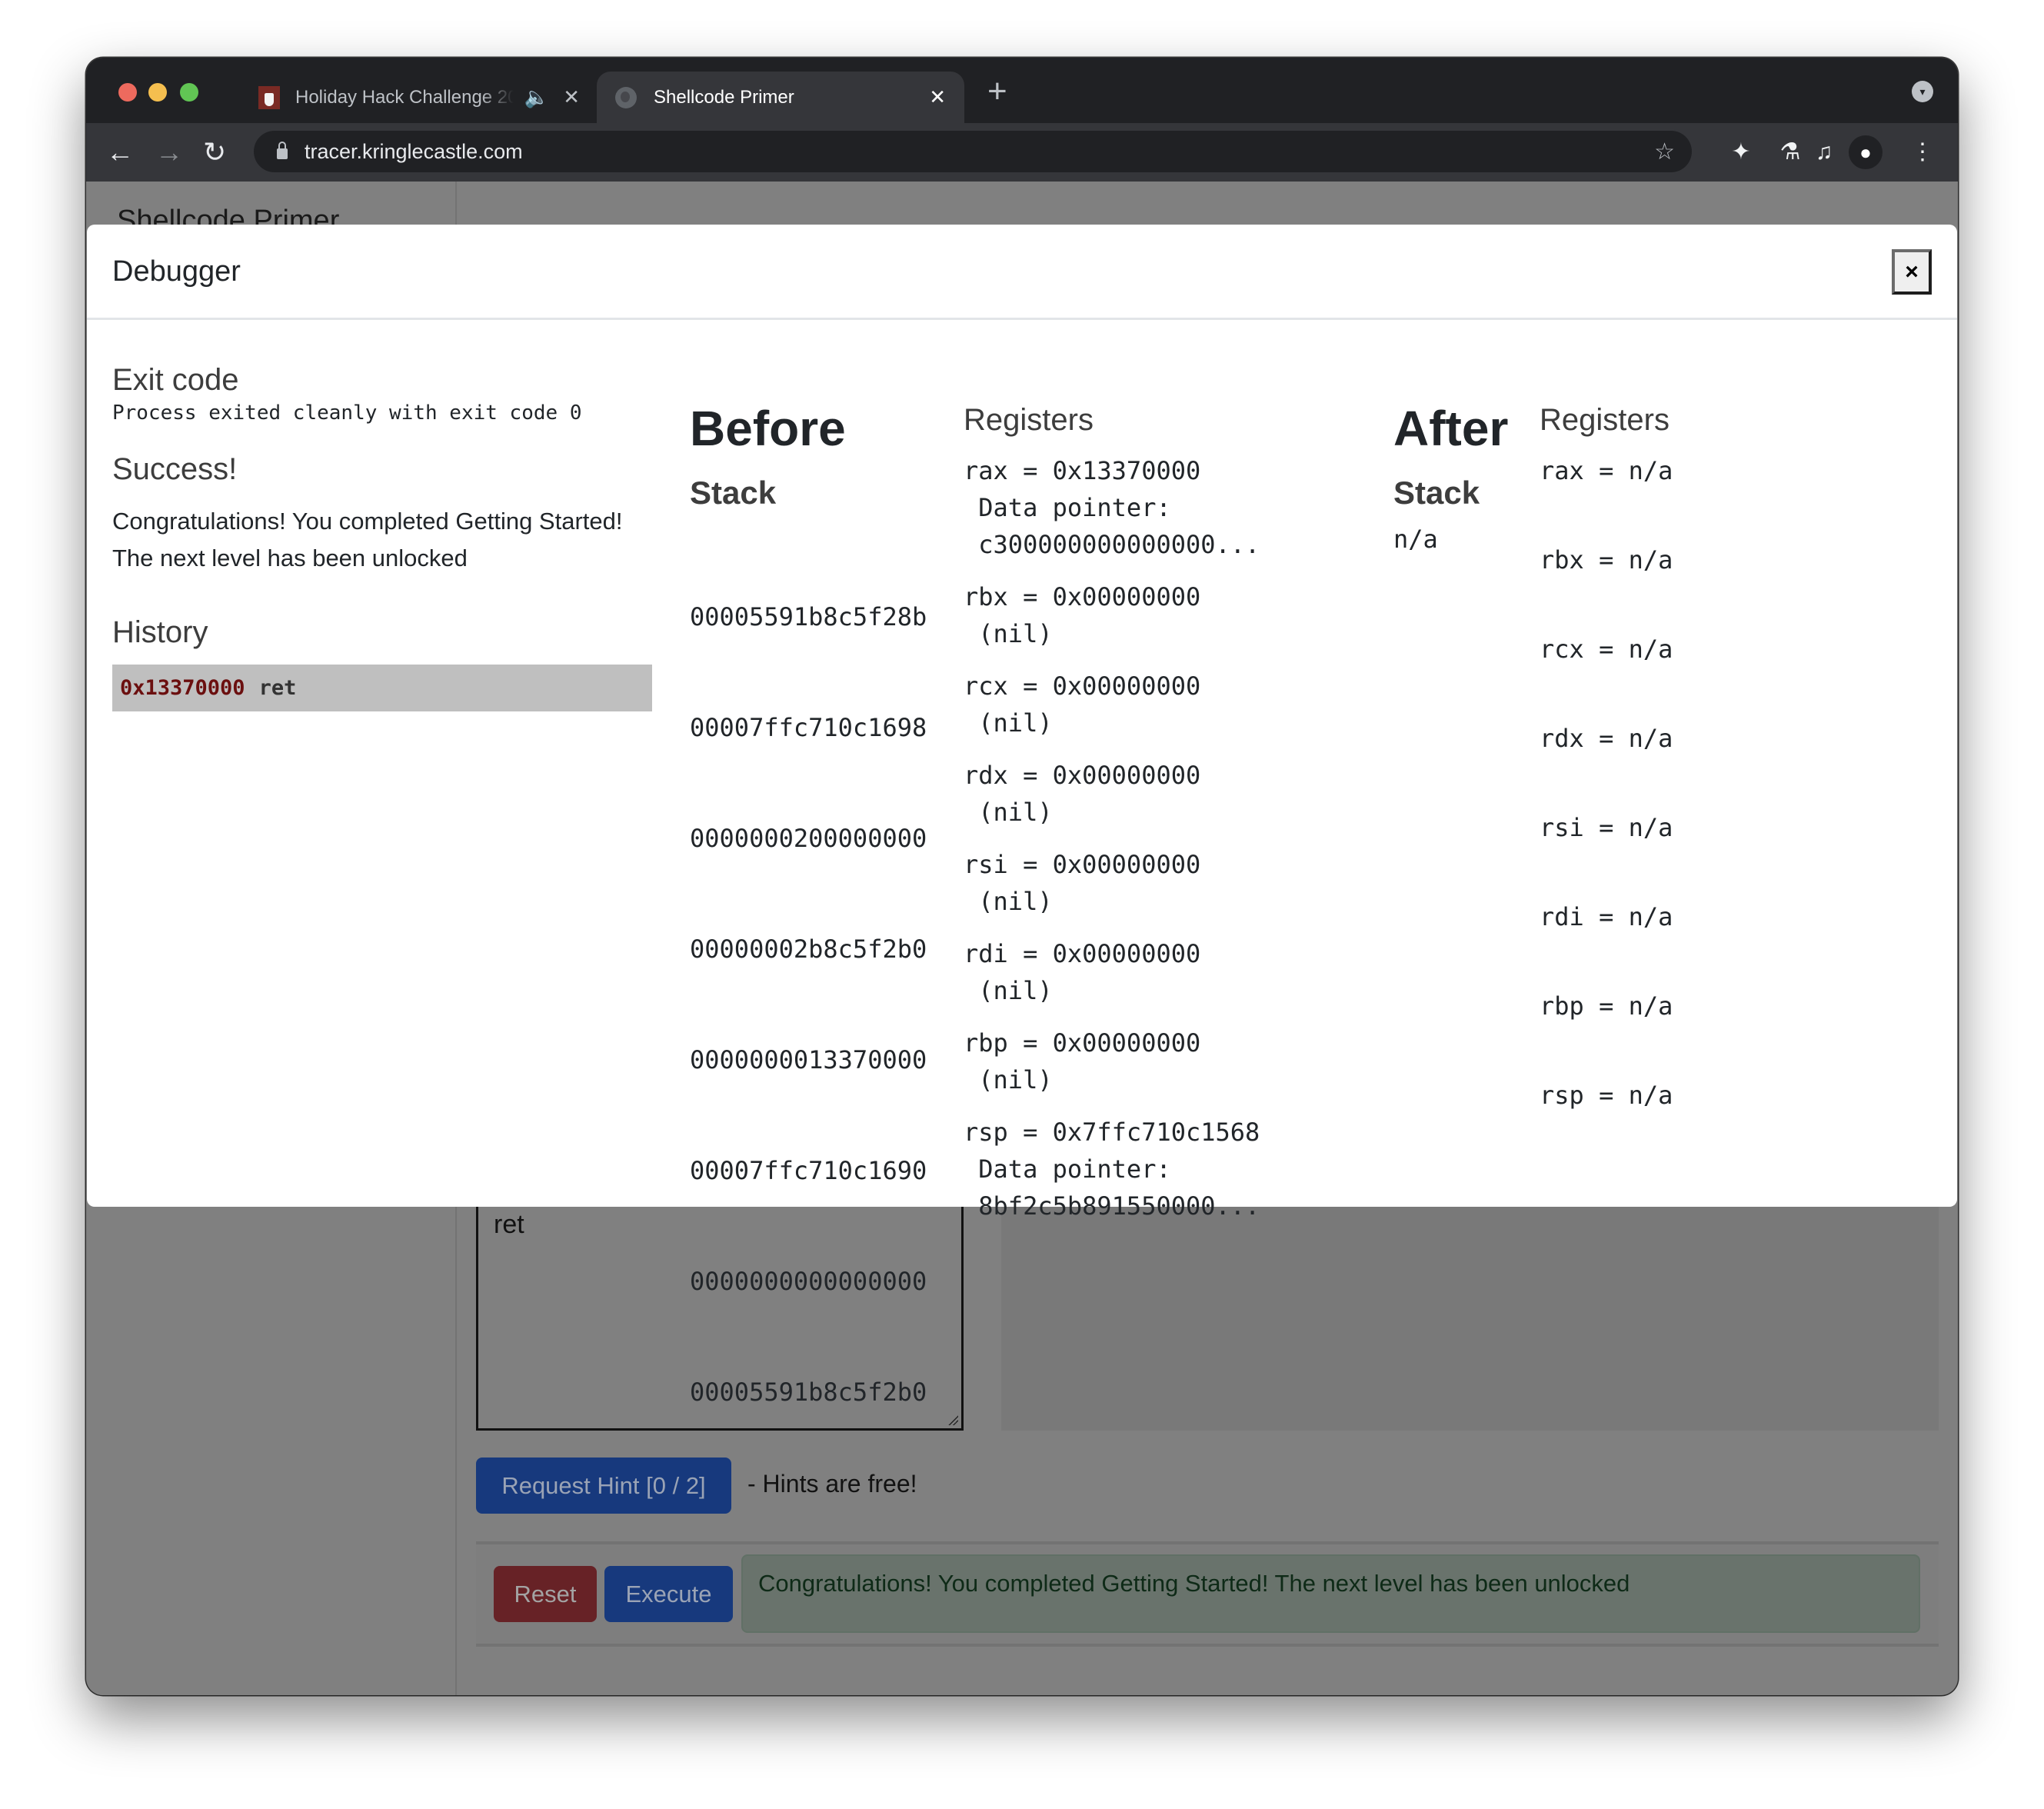 The height and width of the screenshot is (1809, 2044). Describe the element at coordinates (1082, 865) in the screenshot. I see `register-value: rsi = 0x00000000` at that location.